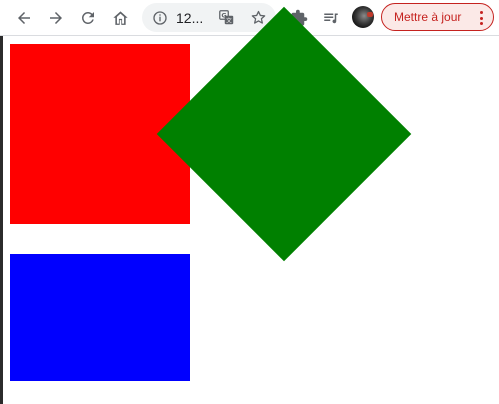  I want to click on back-arrow-icon, so click(24, 18).